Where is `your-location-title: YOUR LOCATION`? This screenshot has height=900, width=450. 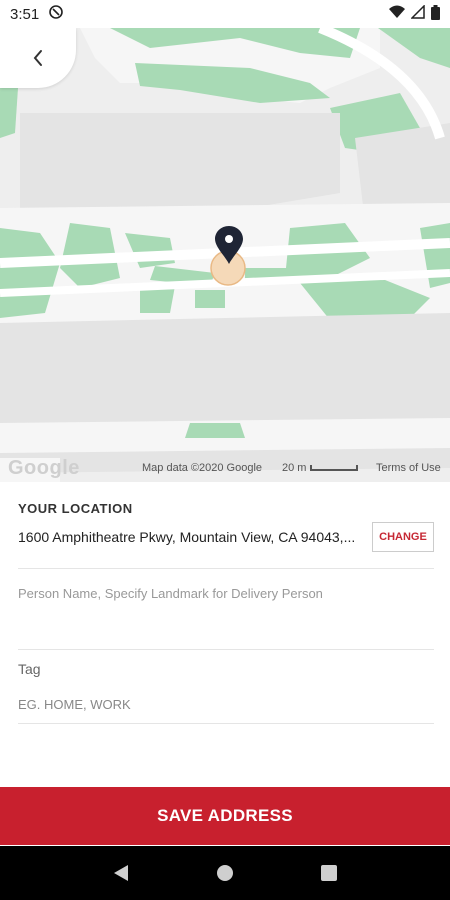 your-location-title: YOUR LOCATION is located at coordinates (75, 508).